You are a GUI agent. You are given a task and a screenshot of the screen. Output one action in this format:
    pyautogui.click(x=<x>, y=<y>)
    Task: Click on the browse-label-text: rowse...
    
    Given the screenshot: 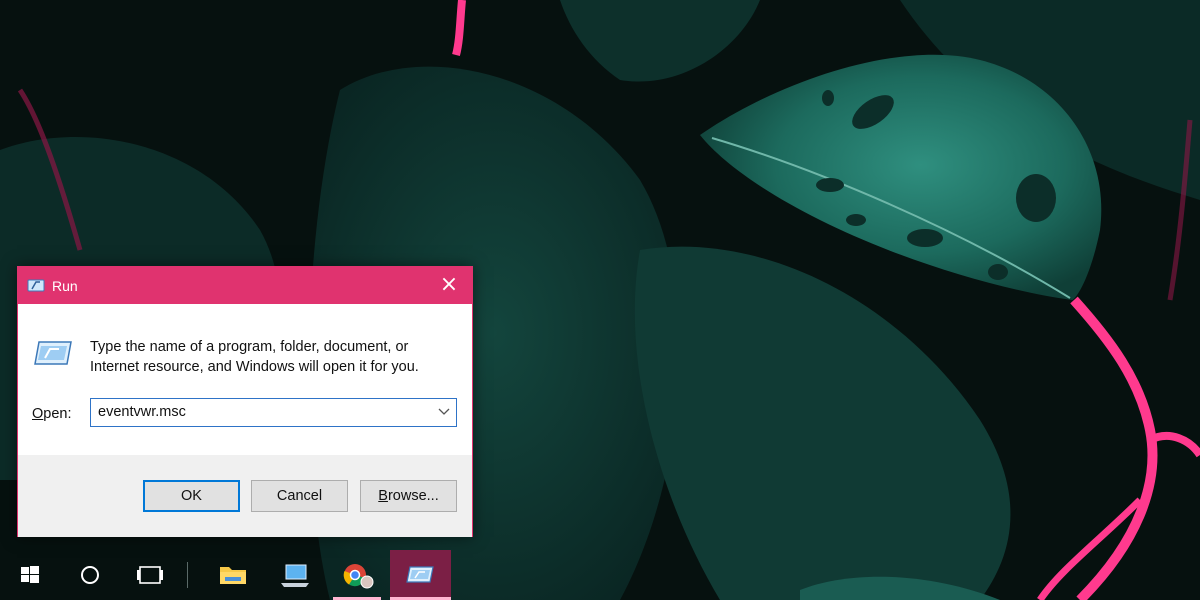 What is the action you would take?
    pyautogui.click(x=413, y=496)
    